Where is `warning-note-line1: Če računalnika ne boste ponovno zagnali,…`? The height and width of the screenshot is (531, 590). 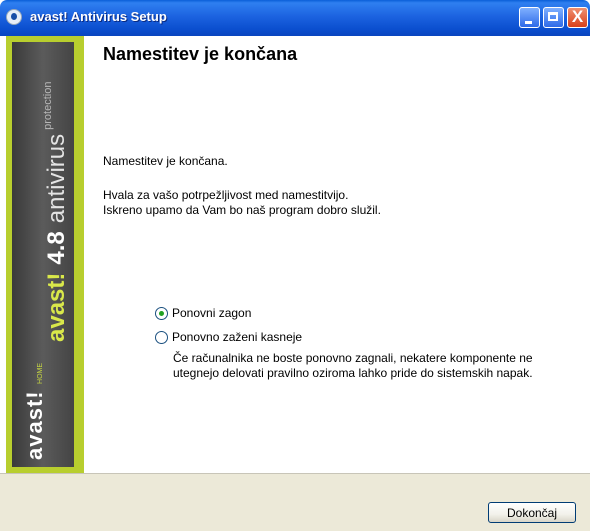
warning-note-line1: Če računalnika ne boste ponovno zagnali,… is located at coordinates (353, 358).